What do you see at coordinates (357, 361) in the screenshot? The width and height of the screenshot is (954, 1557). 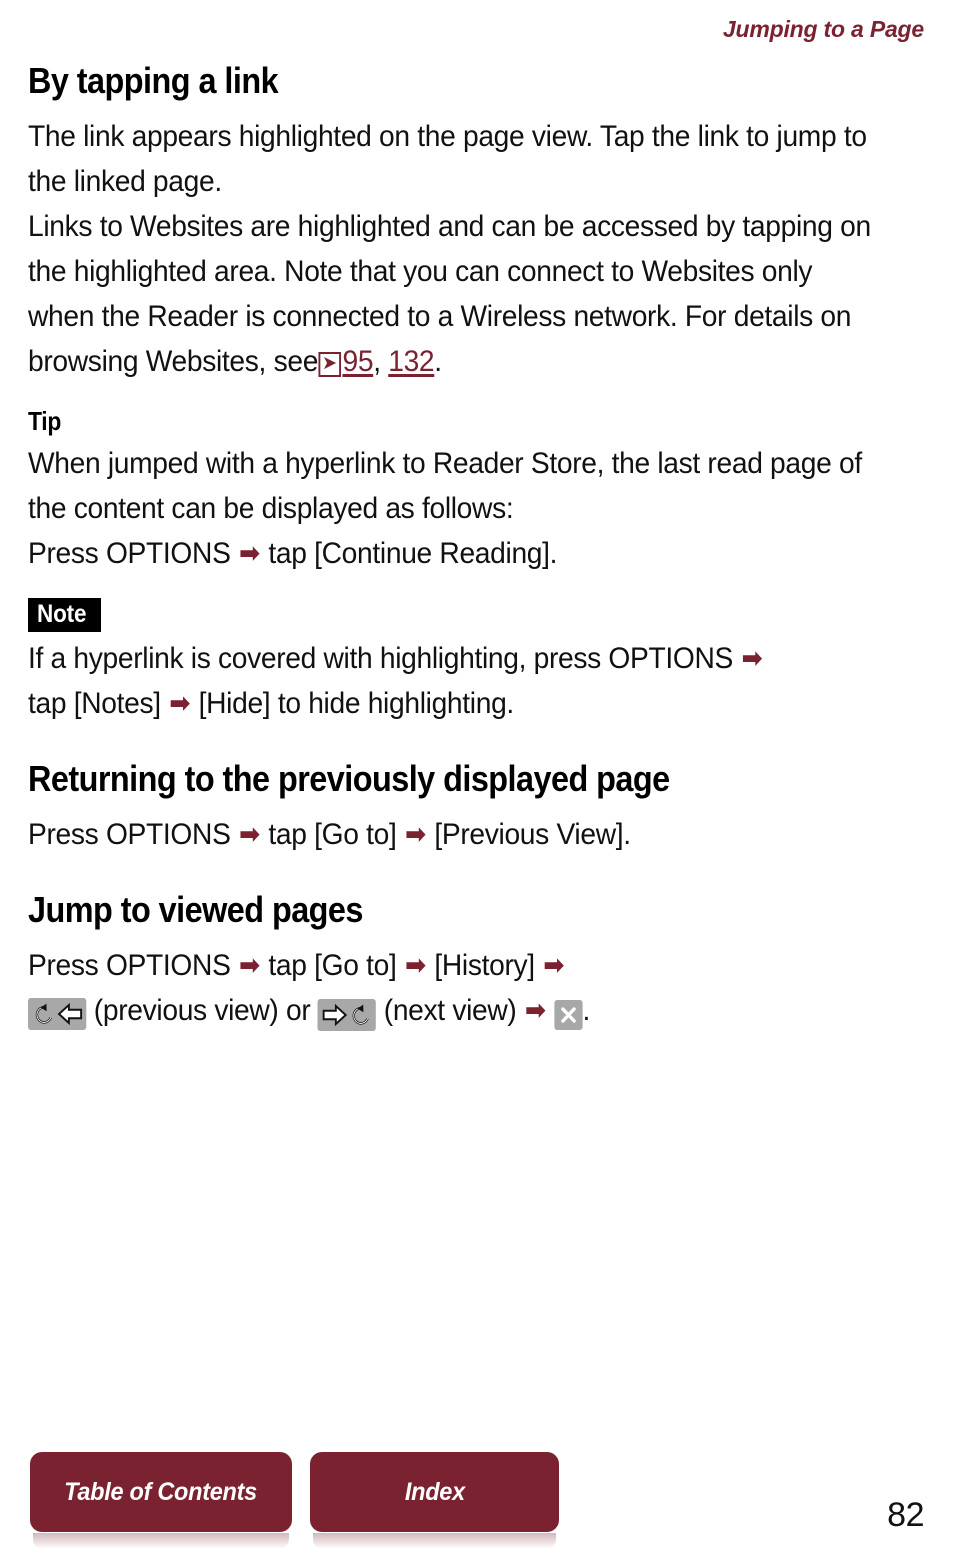 I see `page-reference-link-95: 95` at bounding box center [357, 361].